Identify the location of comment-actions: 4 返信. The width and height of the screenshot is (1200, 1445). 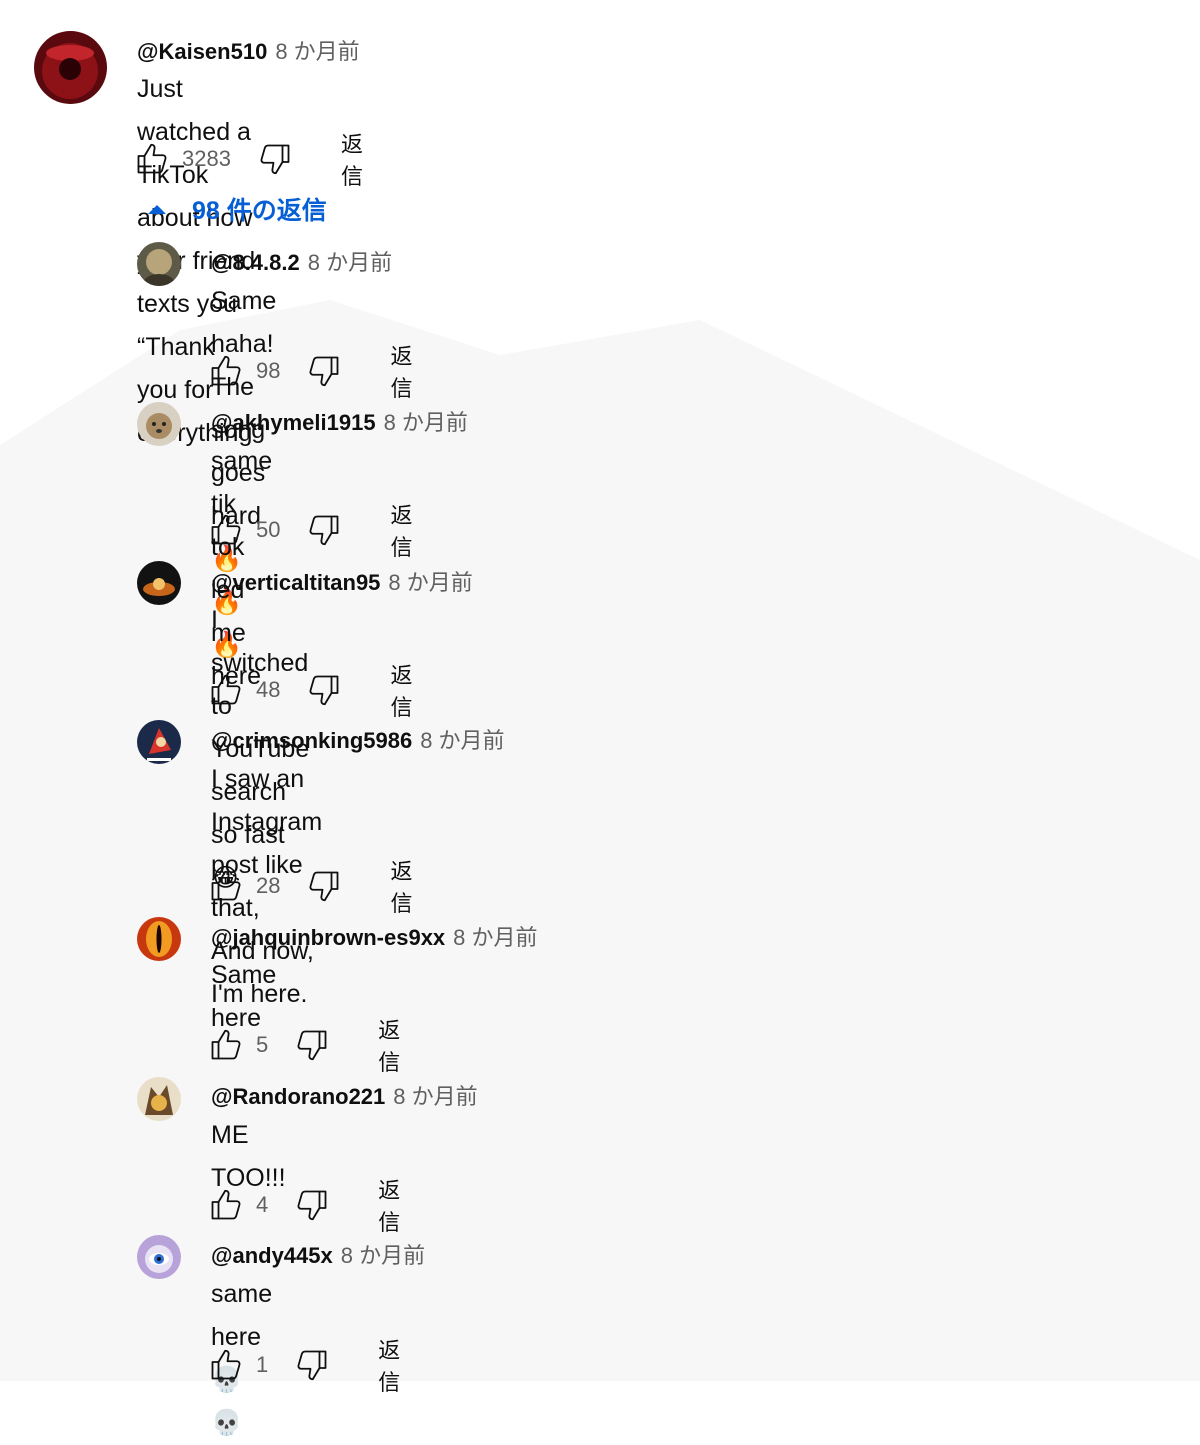
(304, 1205).